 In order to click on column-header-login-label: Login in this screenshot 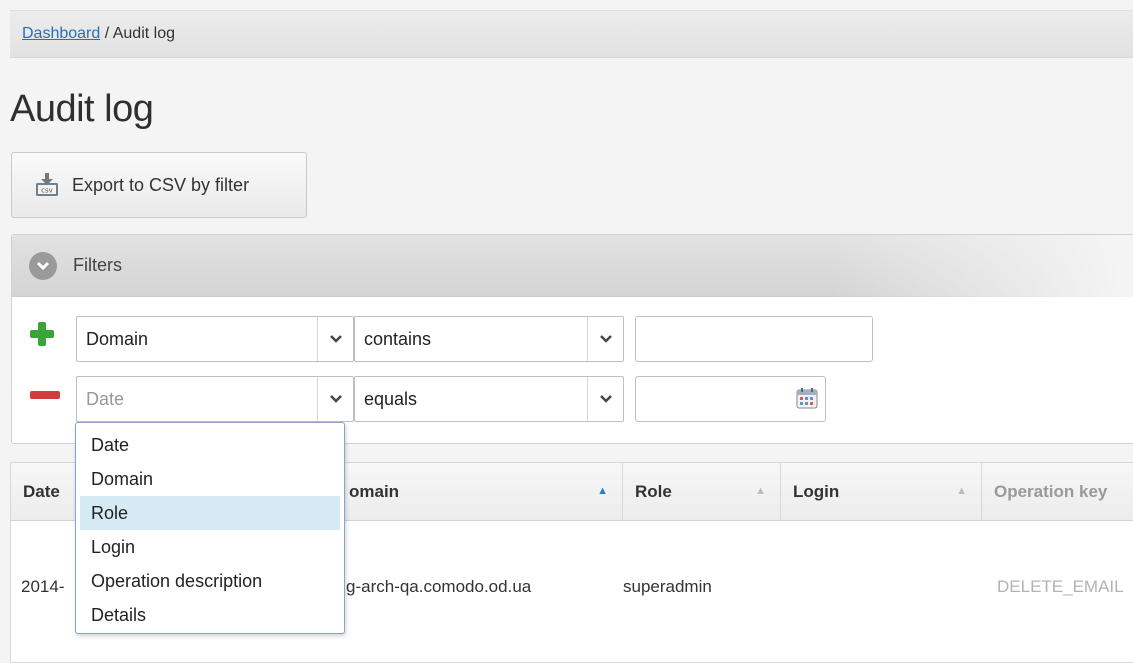, I will do `click(816, 491)`.